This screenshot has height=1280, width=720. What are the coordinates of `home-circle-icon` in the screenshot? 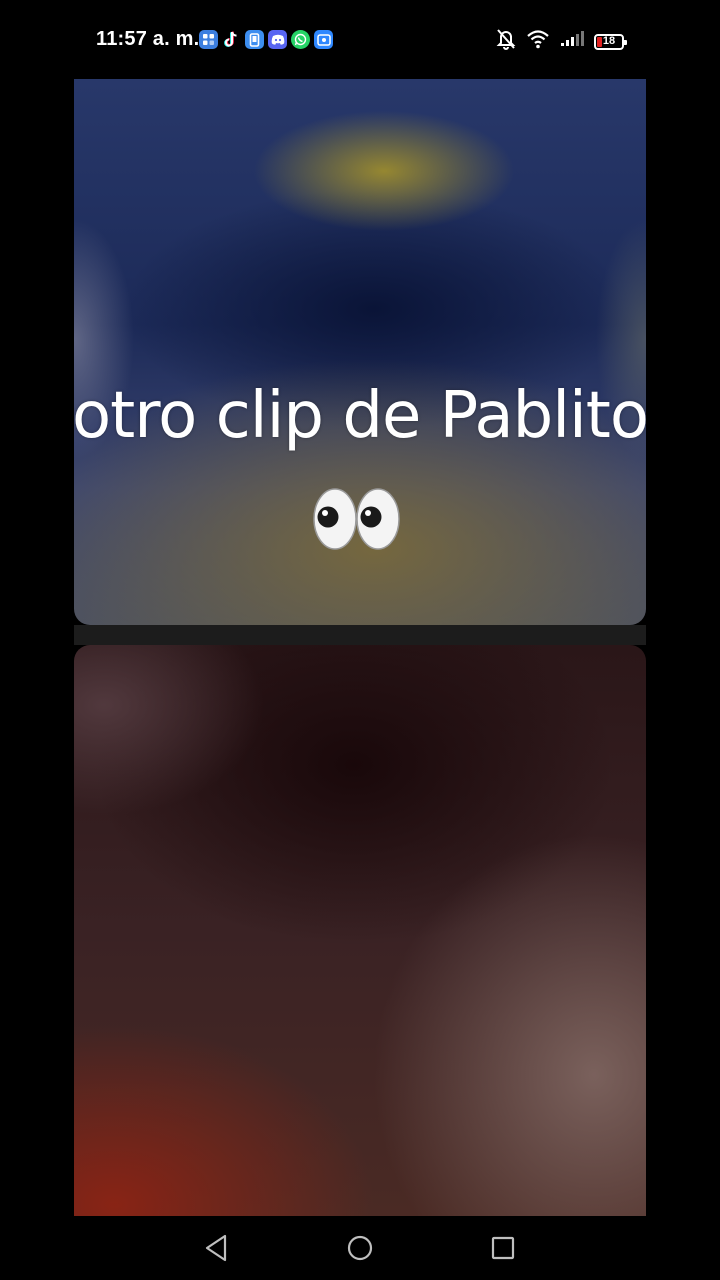 It's located at (360, 1248).